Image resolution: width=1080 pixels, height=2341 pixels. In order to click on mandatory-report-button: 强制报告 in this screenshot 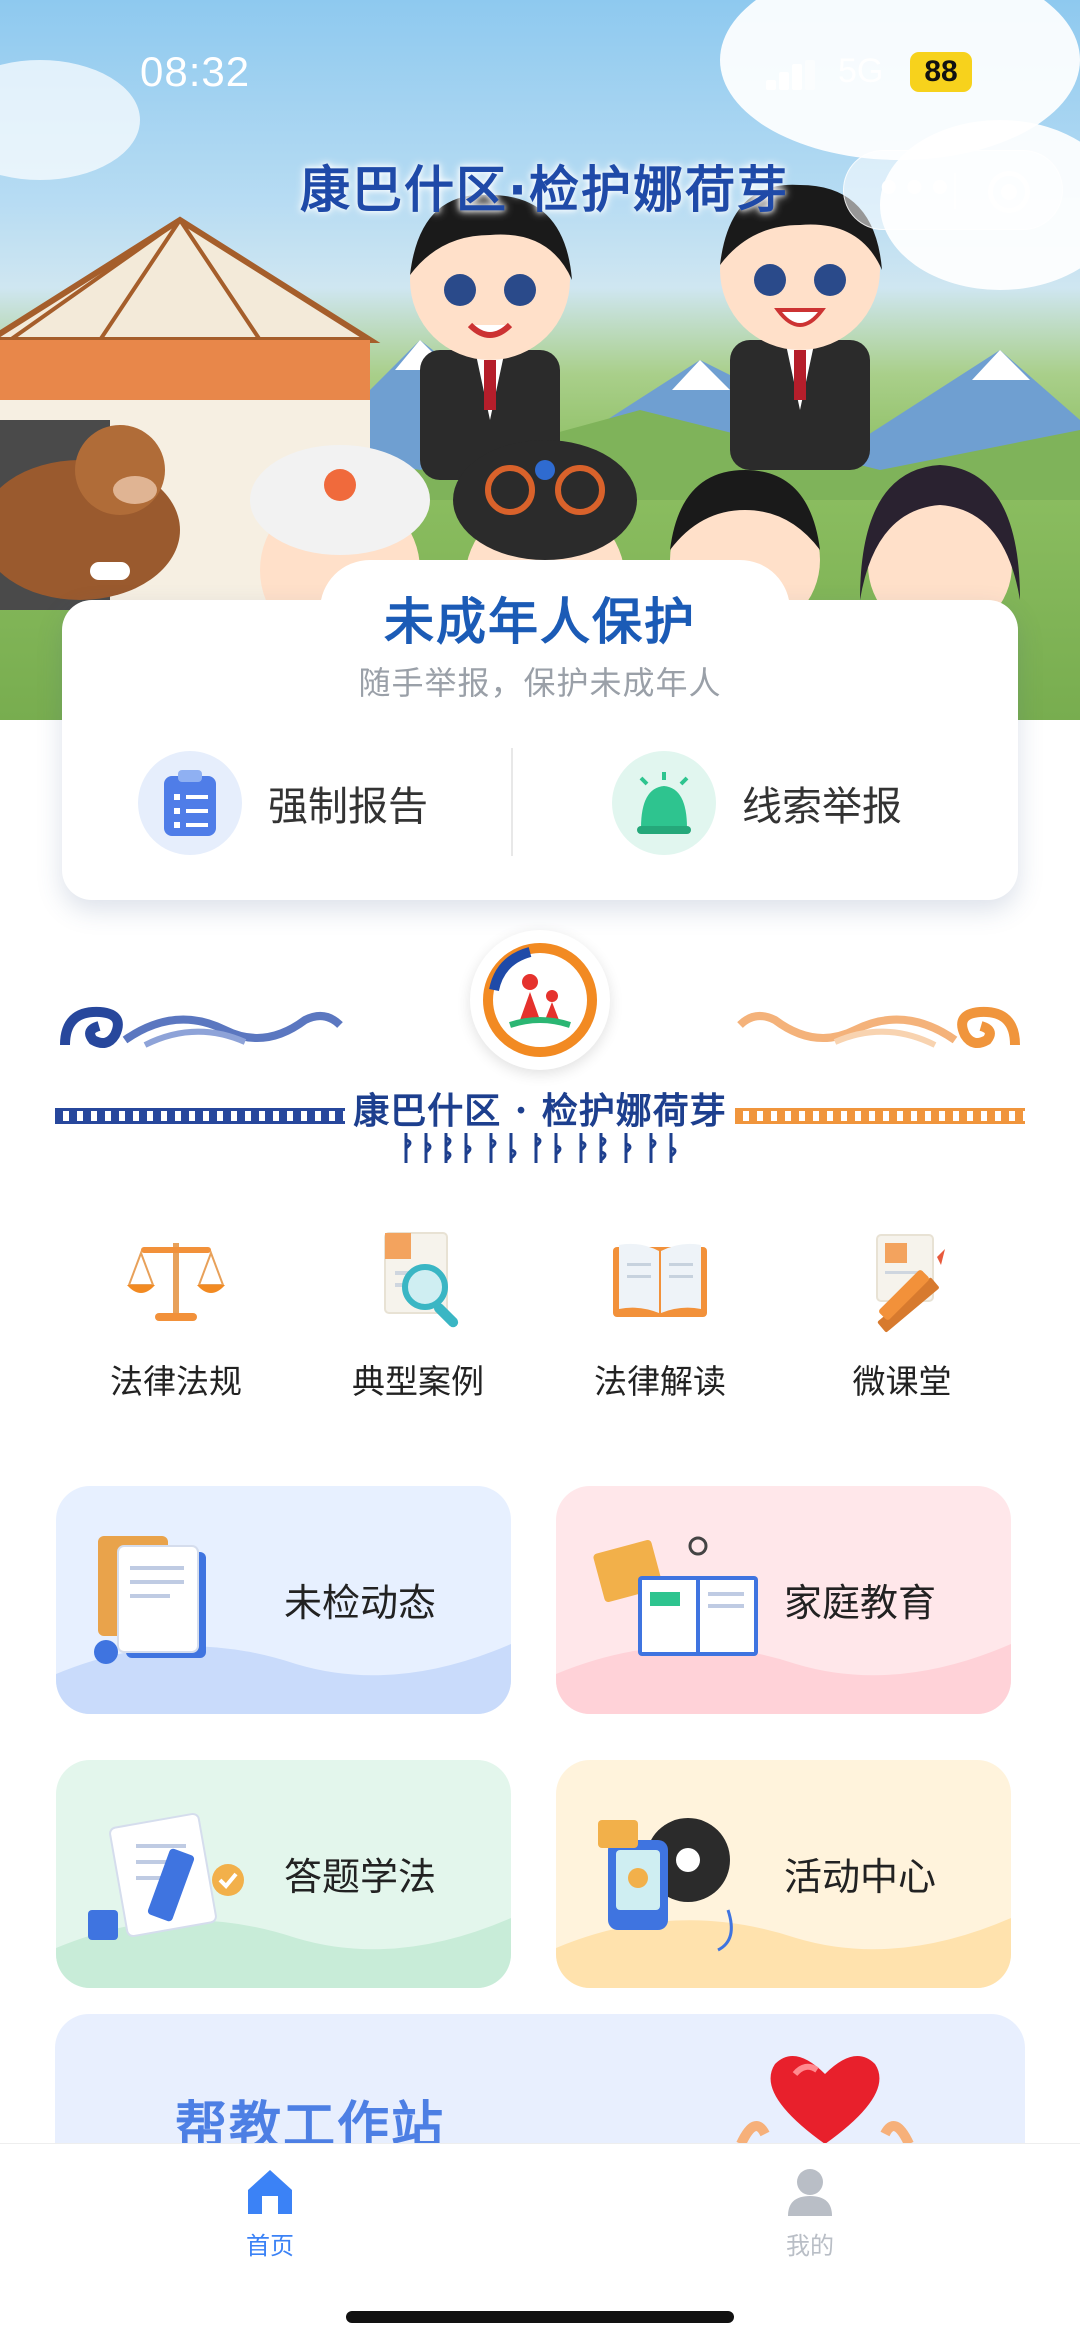, I will do `click(283, 803)`.